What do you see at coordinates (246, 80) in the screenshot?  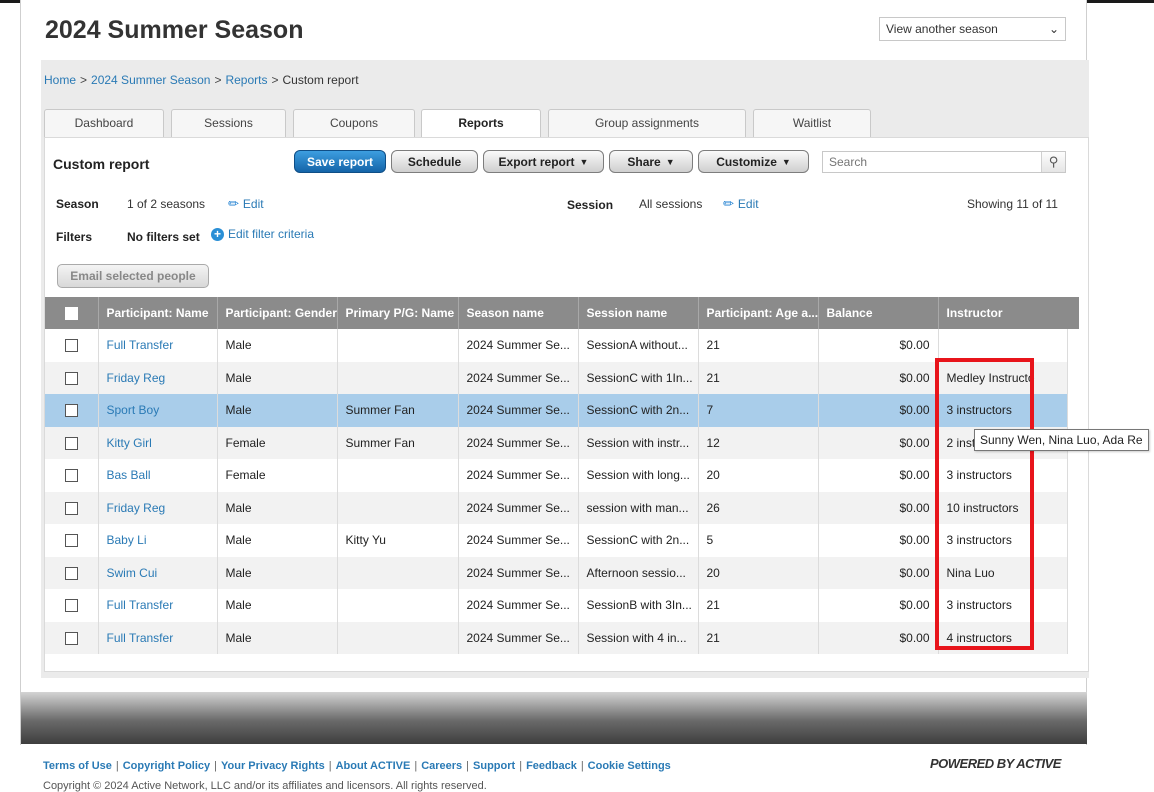 I see `breadcrumb-reports: Reports` at bounding box center [246, 80].